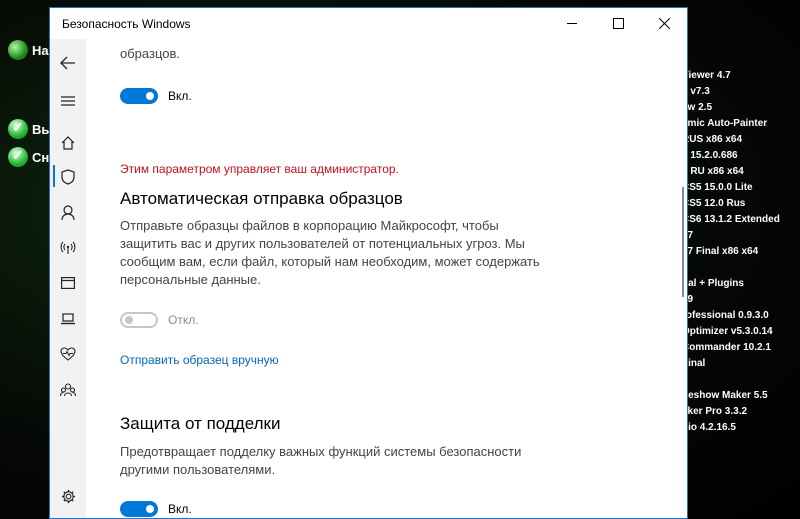 This screenshot has height=519, width=800. Describe the element at coordinates (741, 364) in the screenshot. I see `desktop-list-item: Final` at that location.